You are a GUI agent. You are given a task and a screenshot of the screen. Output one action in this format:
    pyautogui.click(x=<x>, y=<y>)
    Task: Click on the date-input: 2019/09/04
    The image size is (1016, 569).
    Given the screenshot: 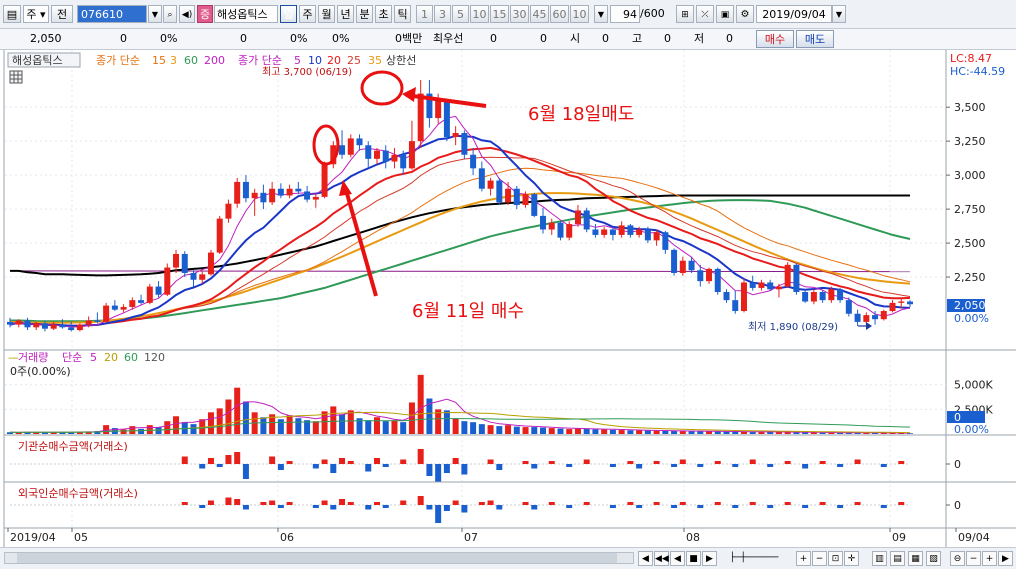 What is the action you would take?
    pyautogui.click(x=794, y=14)
    